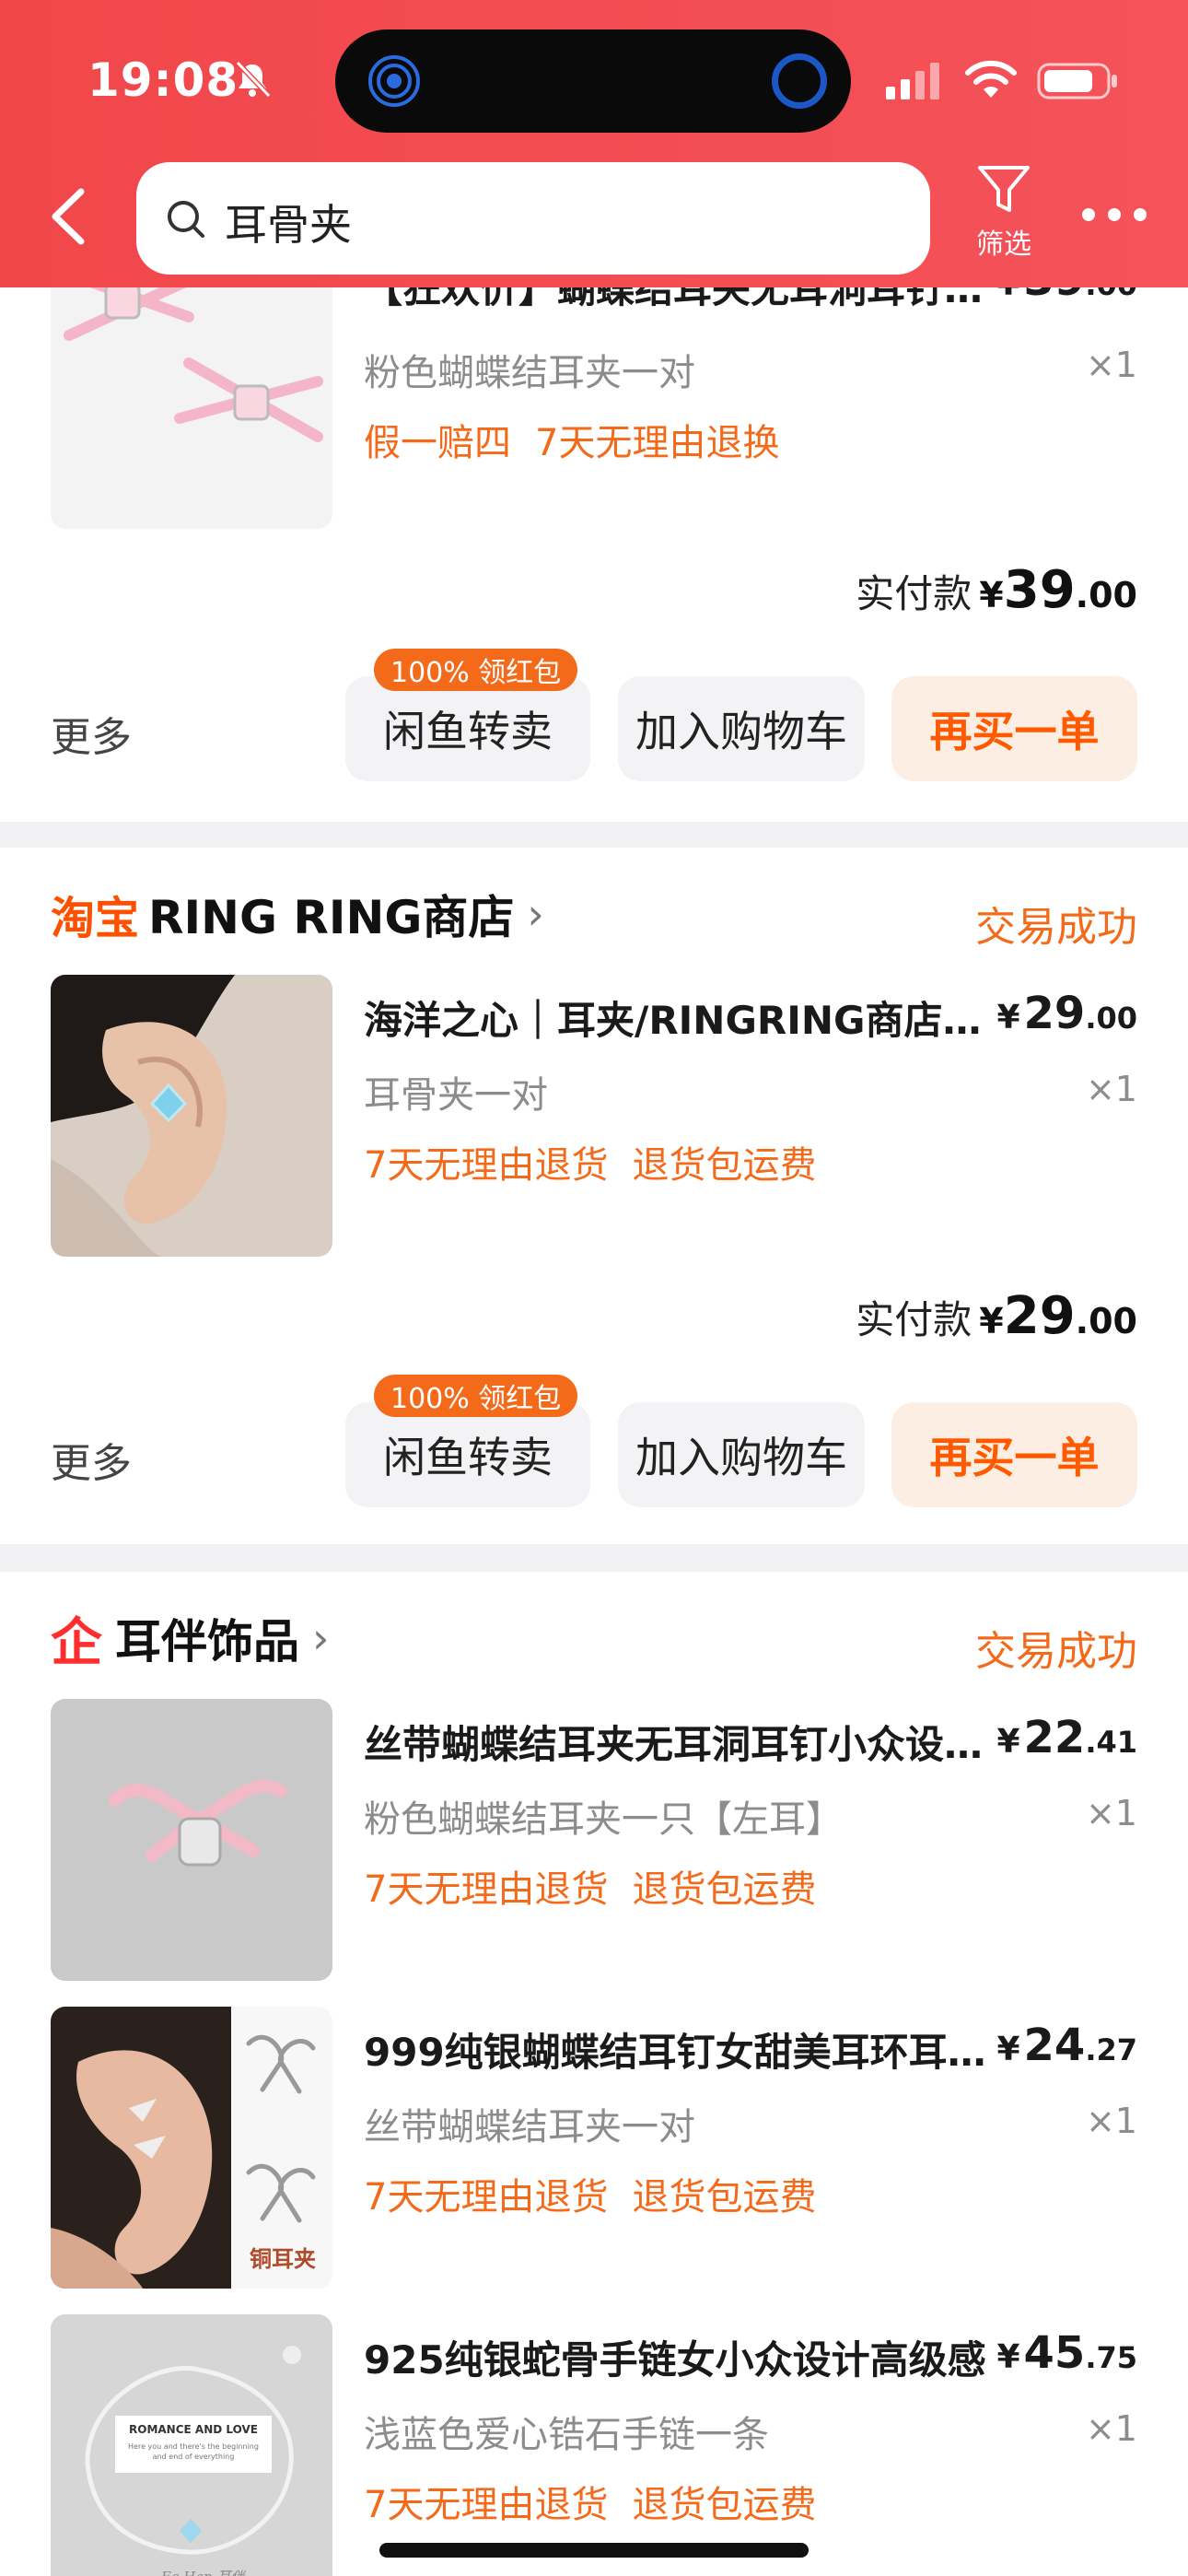 The width and height of the screenshot is (1188, 2576). Describe the element at coordinates (529, 2127) in the screenshot. I see `item-spec: 丝带蝴蝶结耳夹一对` at that location.